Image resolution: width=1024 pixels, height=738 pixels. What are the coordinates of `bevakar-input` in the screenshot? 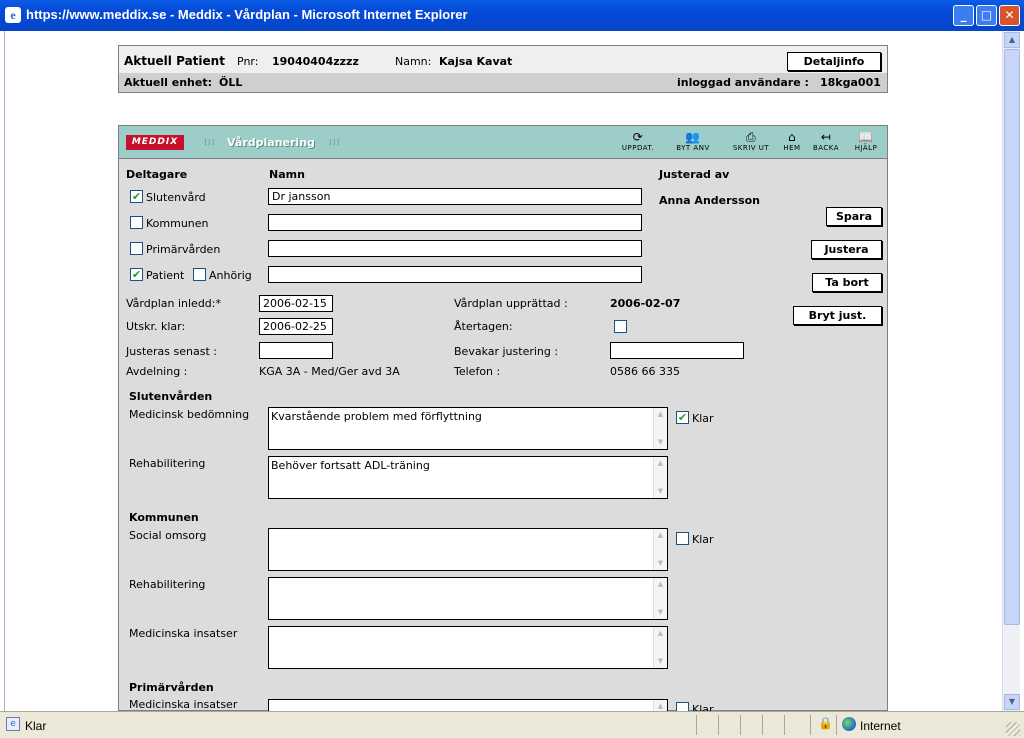 It's located at (677, 350).